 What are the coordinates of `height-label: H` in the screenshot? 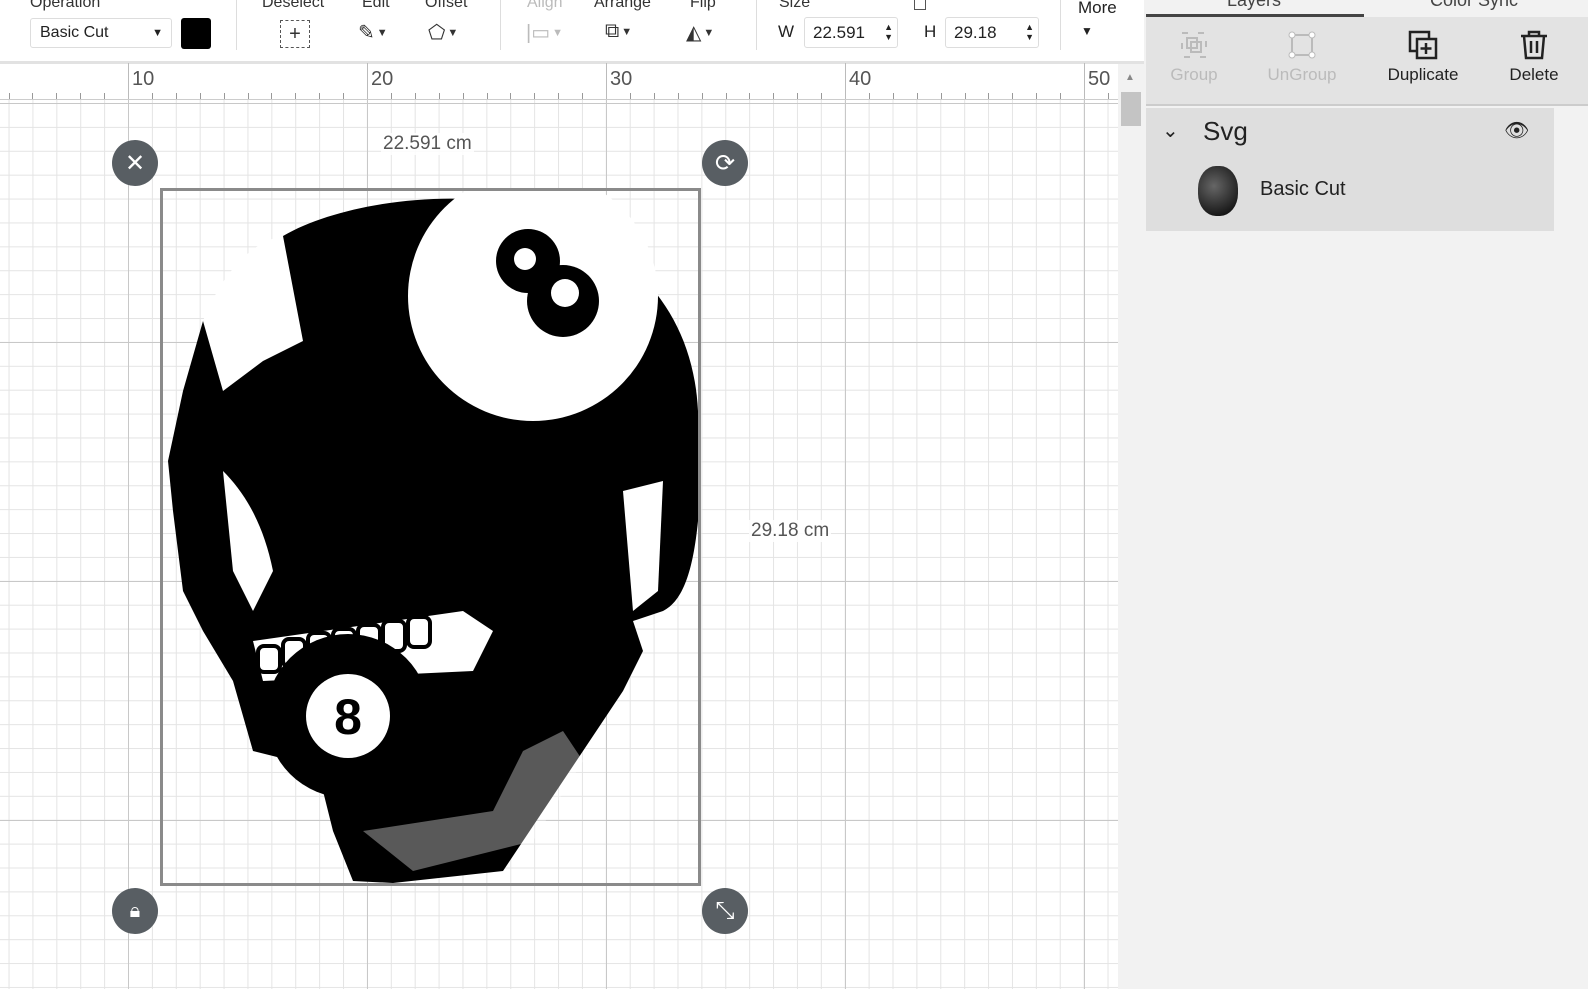 It's located at (930, 31).